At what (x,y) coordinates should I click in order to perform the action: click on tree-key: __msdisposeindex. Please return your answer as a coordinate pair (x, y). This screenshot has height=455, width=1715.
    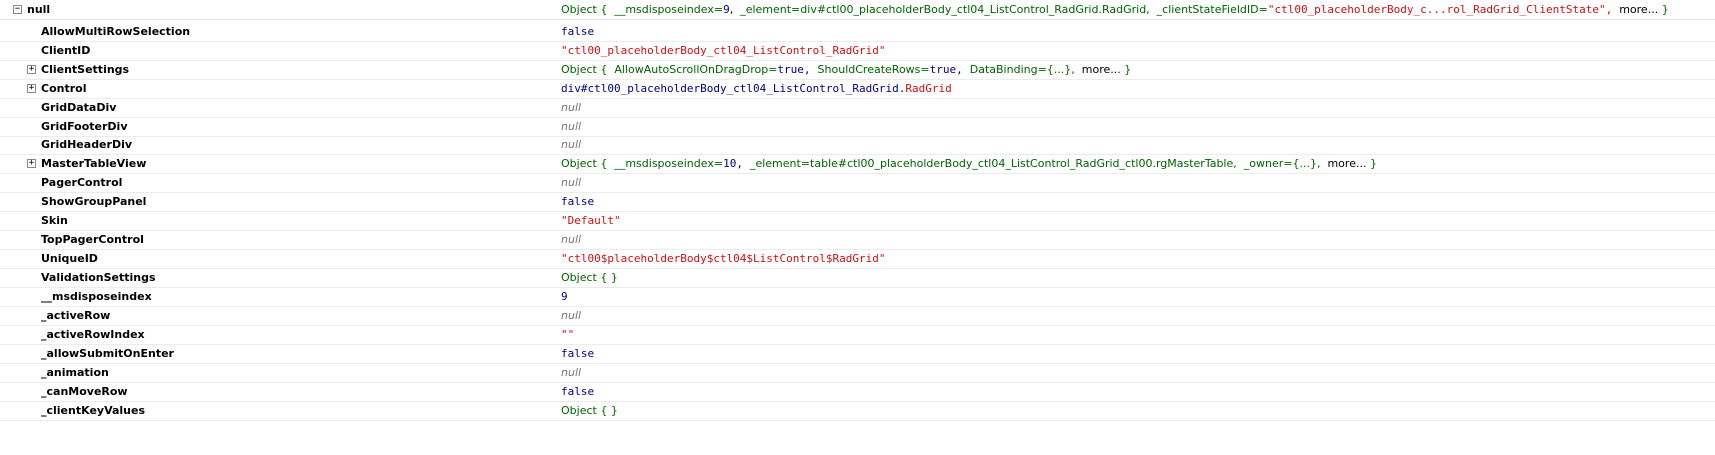
    Looking at the image, I should click on (96, 296).